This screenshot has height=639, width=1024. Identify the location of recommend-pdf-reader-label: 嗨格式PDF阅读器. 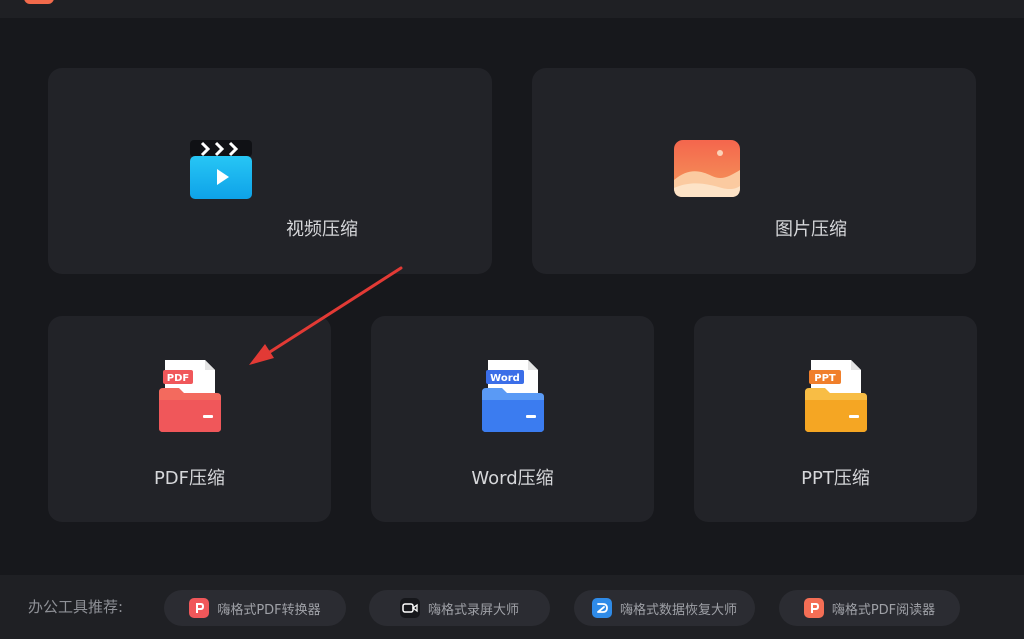
(883, 610).